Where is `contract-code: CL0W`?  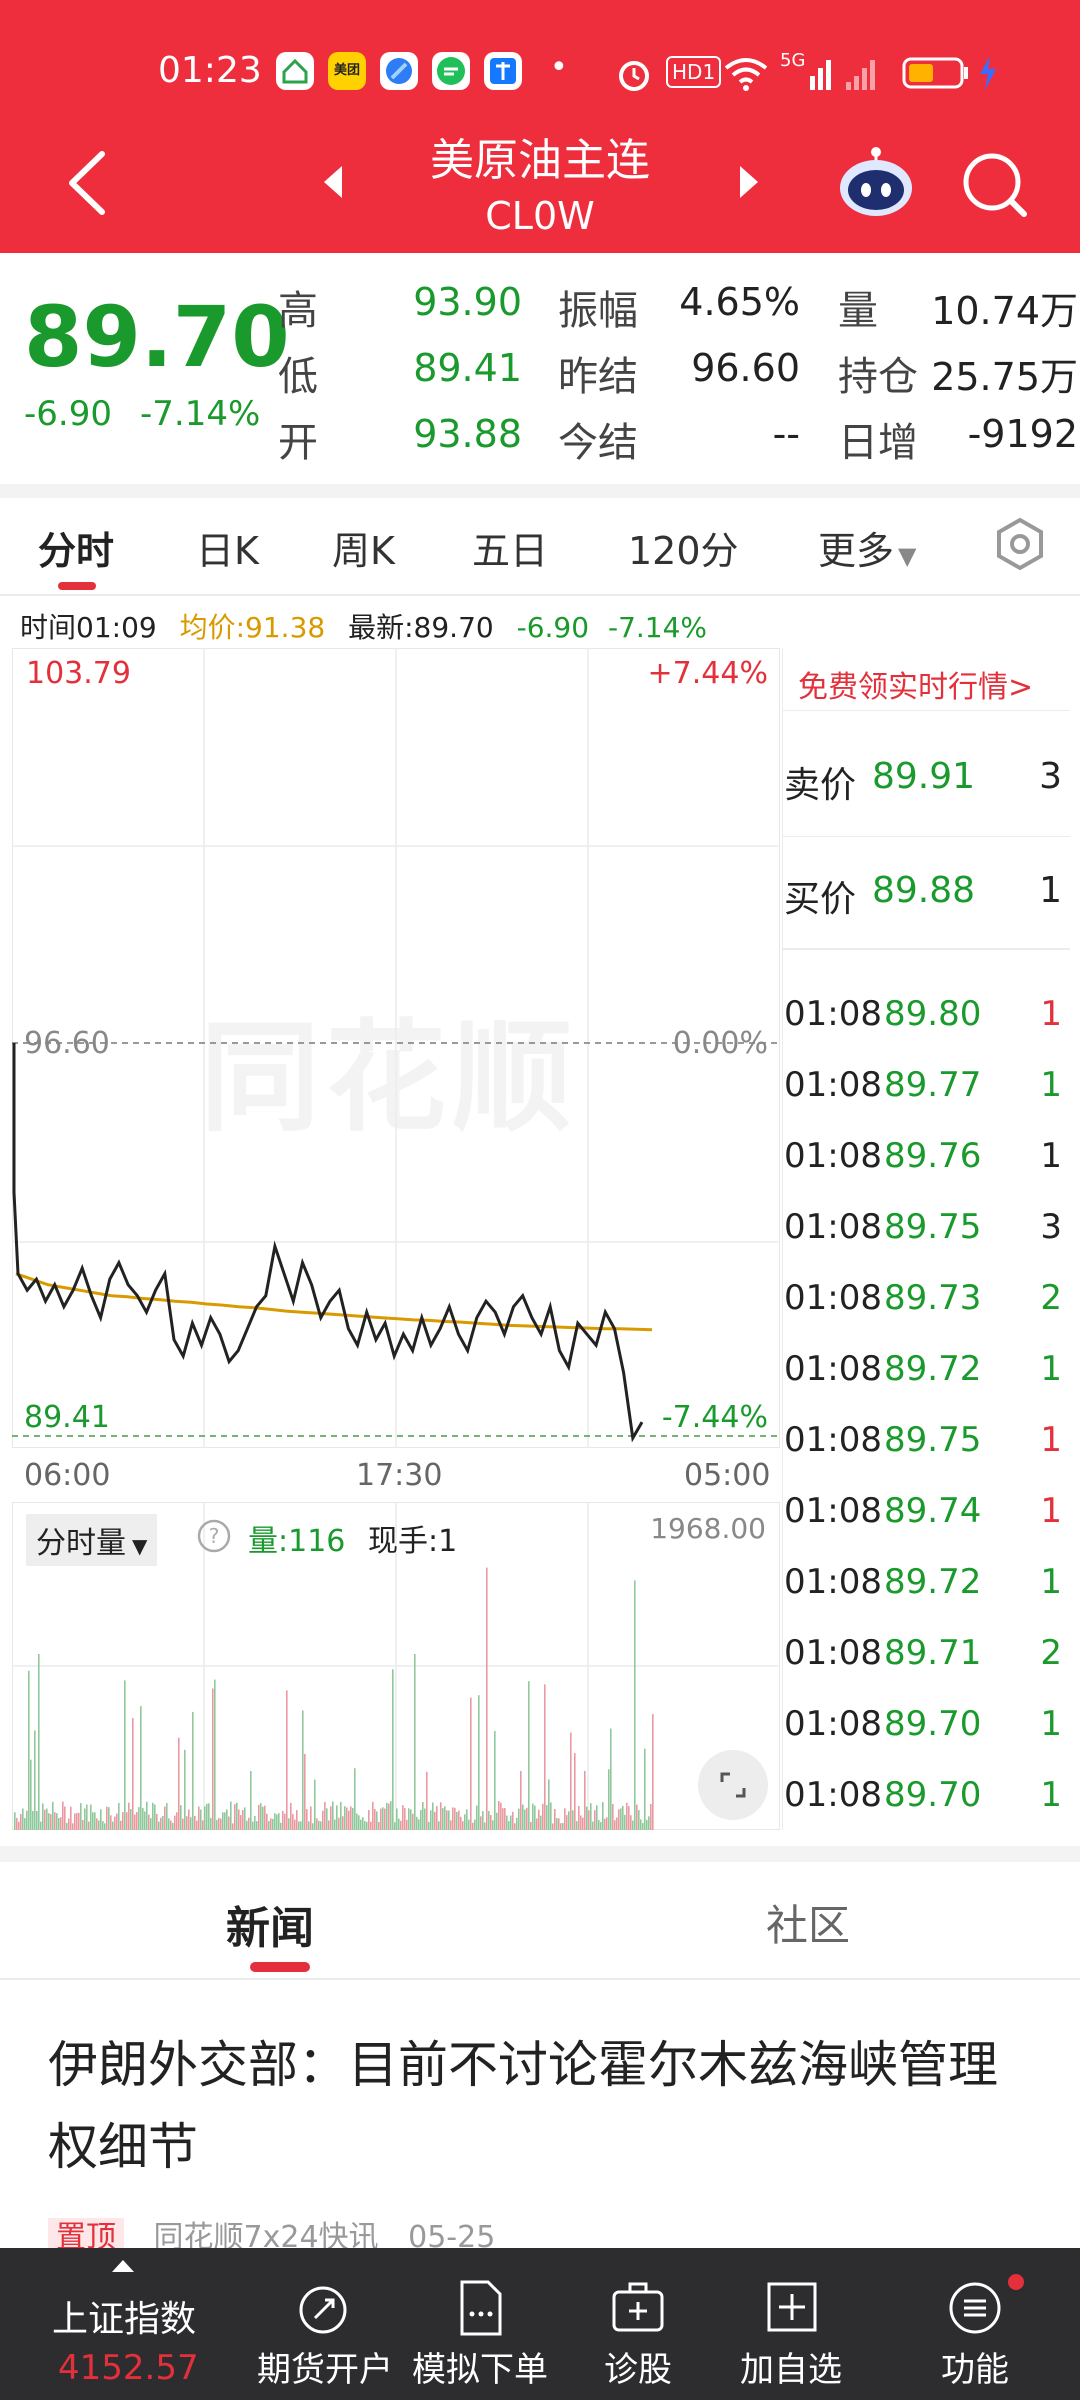 contract-code: CL0W is located at coordinates (540, 216).